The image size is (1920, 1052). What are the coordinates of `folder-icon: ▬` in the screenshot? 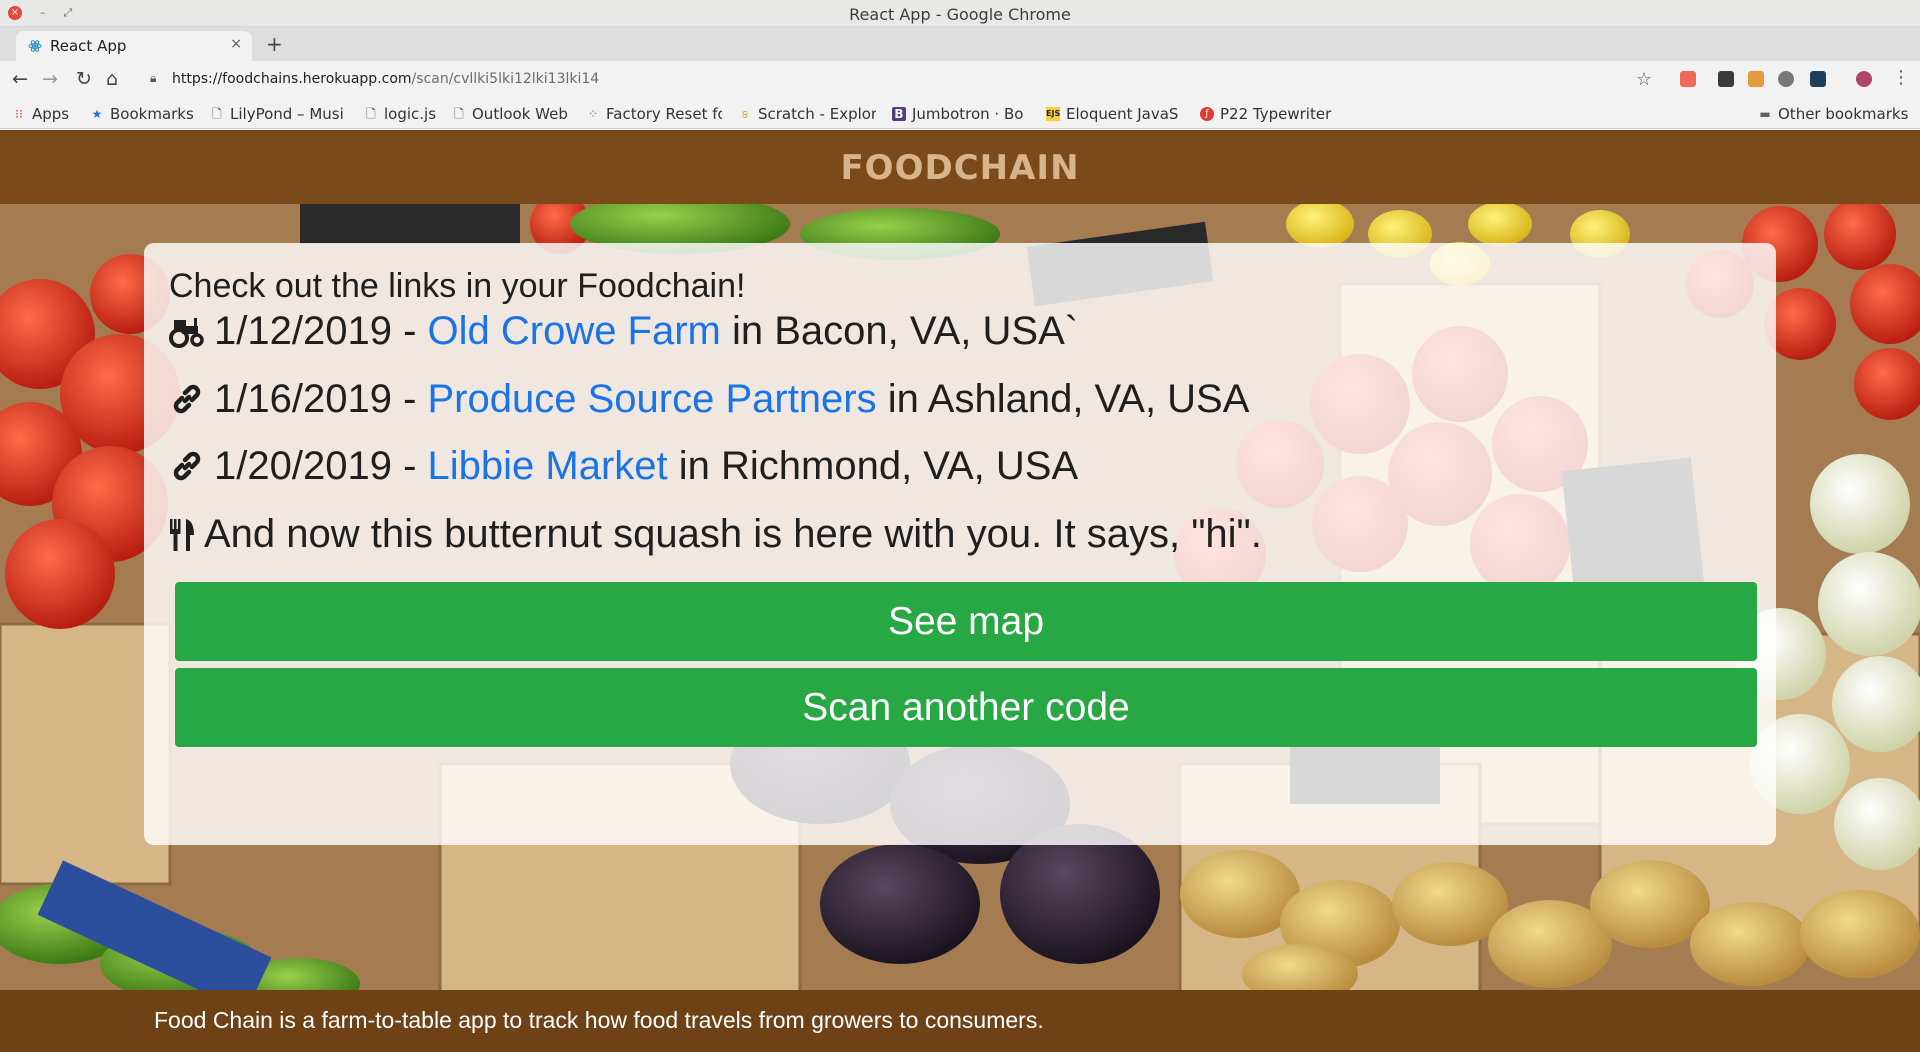 It's located at (1765, 114).